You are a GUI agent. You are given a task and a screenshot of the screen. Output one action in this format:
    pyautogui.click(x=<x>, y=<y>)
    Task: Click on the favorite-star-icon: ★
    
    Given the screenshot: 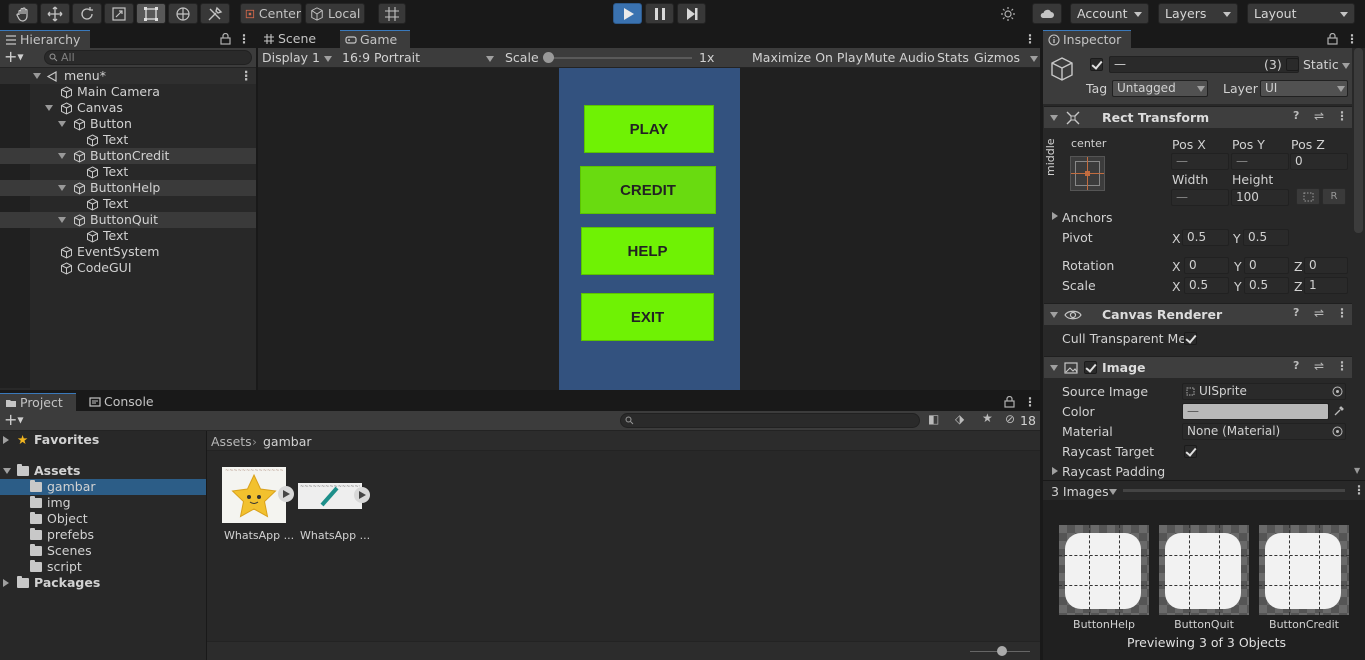 What is the action you would take?
    pyautogui.click(x=987, y=418)
    